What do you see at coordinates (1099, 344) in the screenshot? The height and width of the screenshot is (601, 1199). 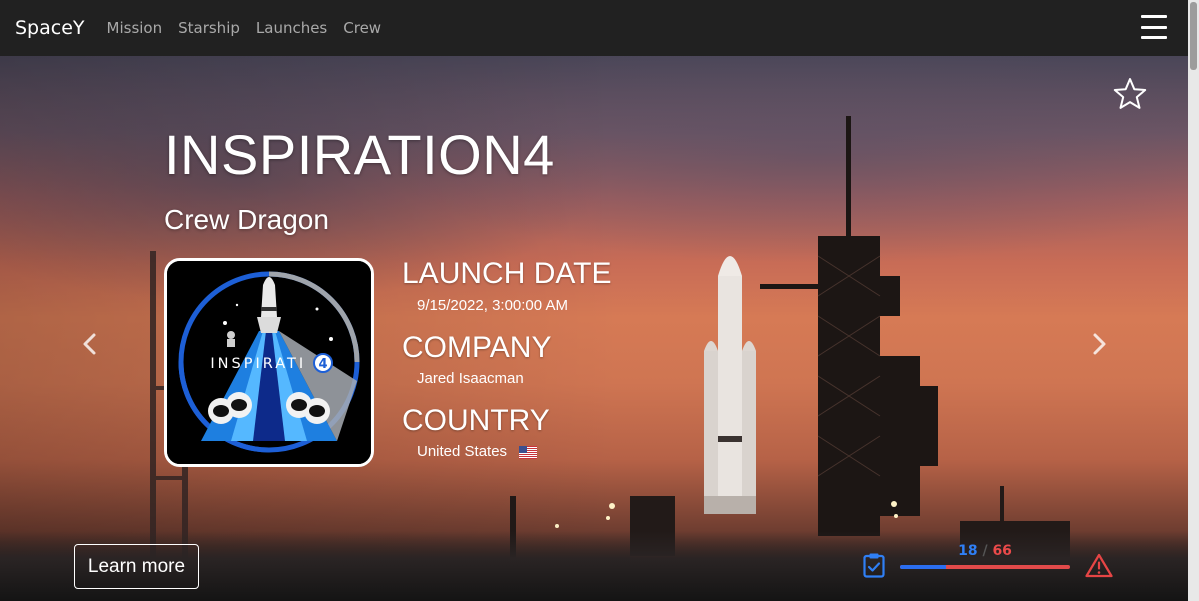 I see `chevron-right-icon` at bounding box center [1099, 344].